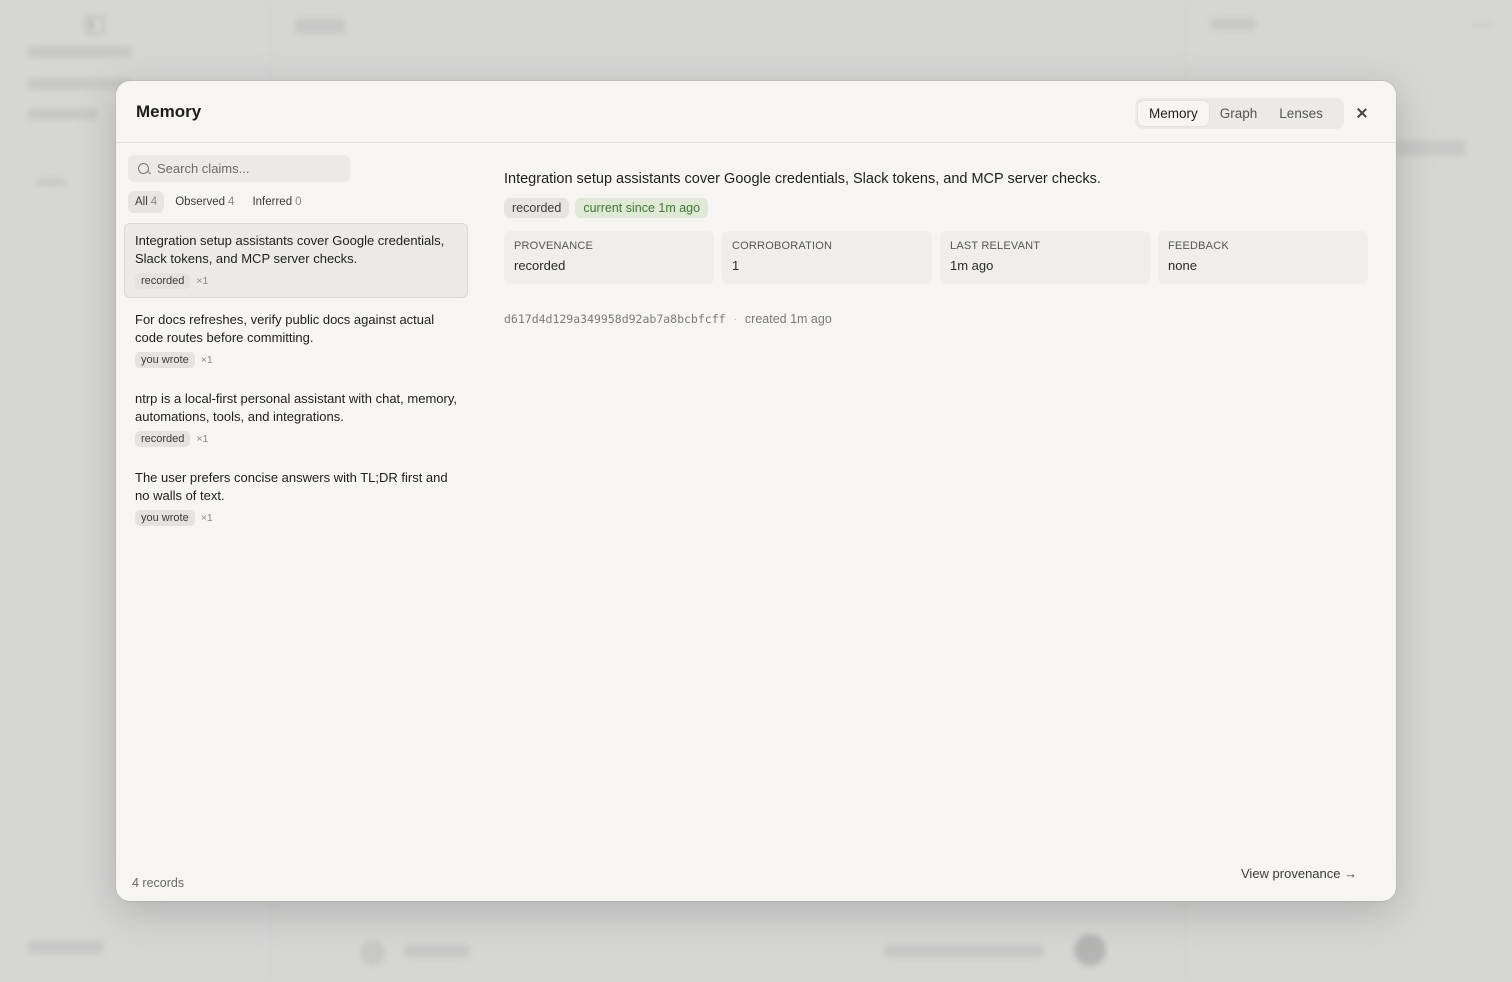 The width and height of the screenshot is (1512, 982). Describe the element at coordinates (972, 265) in the screenshot. I see `stat-value: 1m ago` at that location.